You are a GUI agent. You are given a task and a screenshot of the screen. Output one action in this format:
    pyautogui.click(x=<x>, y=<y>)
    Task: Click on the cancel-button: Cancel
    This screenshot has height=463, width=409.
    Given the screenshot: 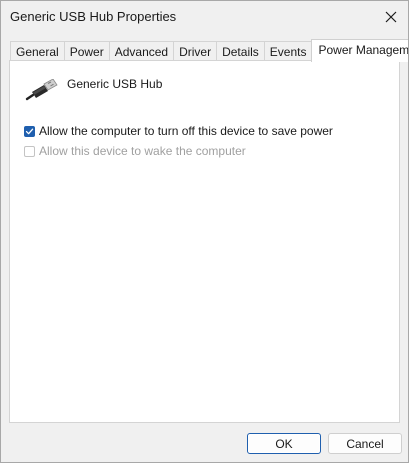 What is the action you would take?
    pyautogui.click(x=365, y=443)
    